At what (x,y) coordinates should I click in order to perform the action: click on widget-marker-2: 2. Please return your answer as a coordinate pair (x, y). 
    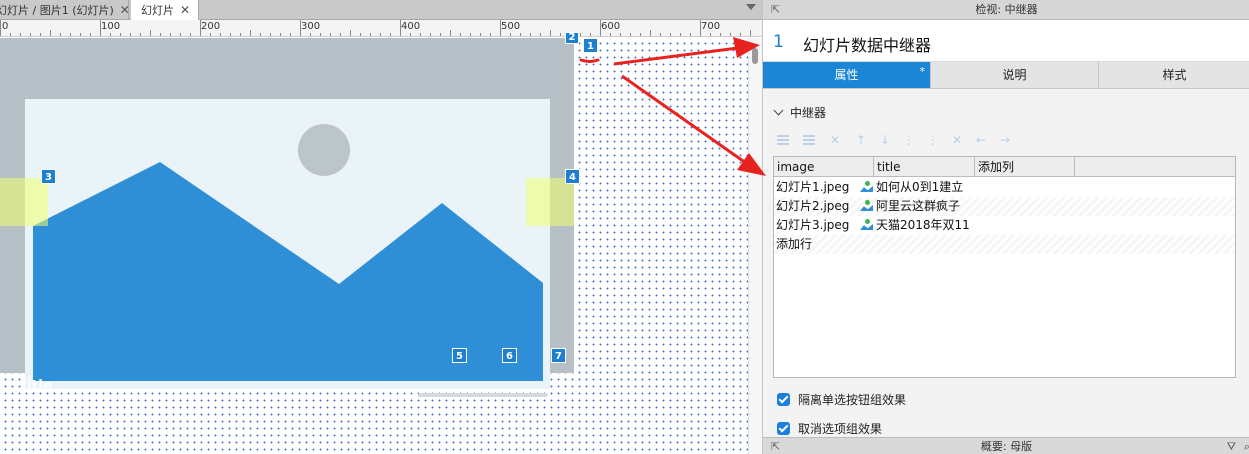
    Looking at the image, I should click on (572, 38).